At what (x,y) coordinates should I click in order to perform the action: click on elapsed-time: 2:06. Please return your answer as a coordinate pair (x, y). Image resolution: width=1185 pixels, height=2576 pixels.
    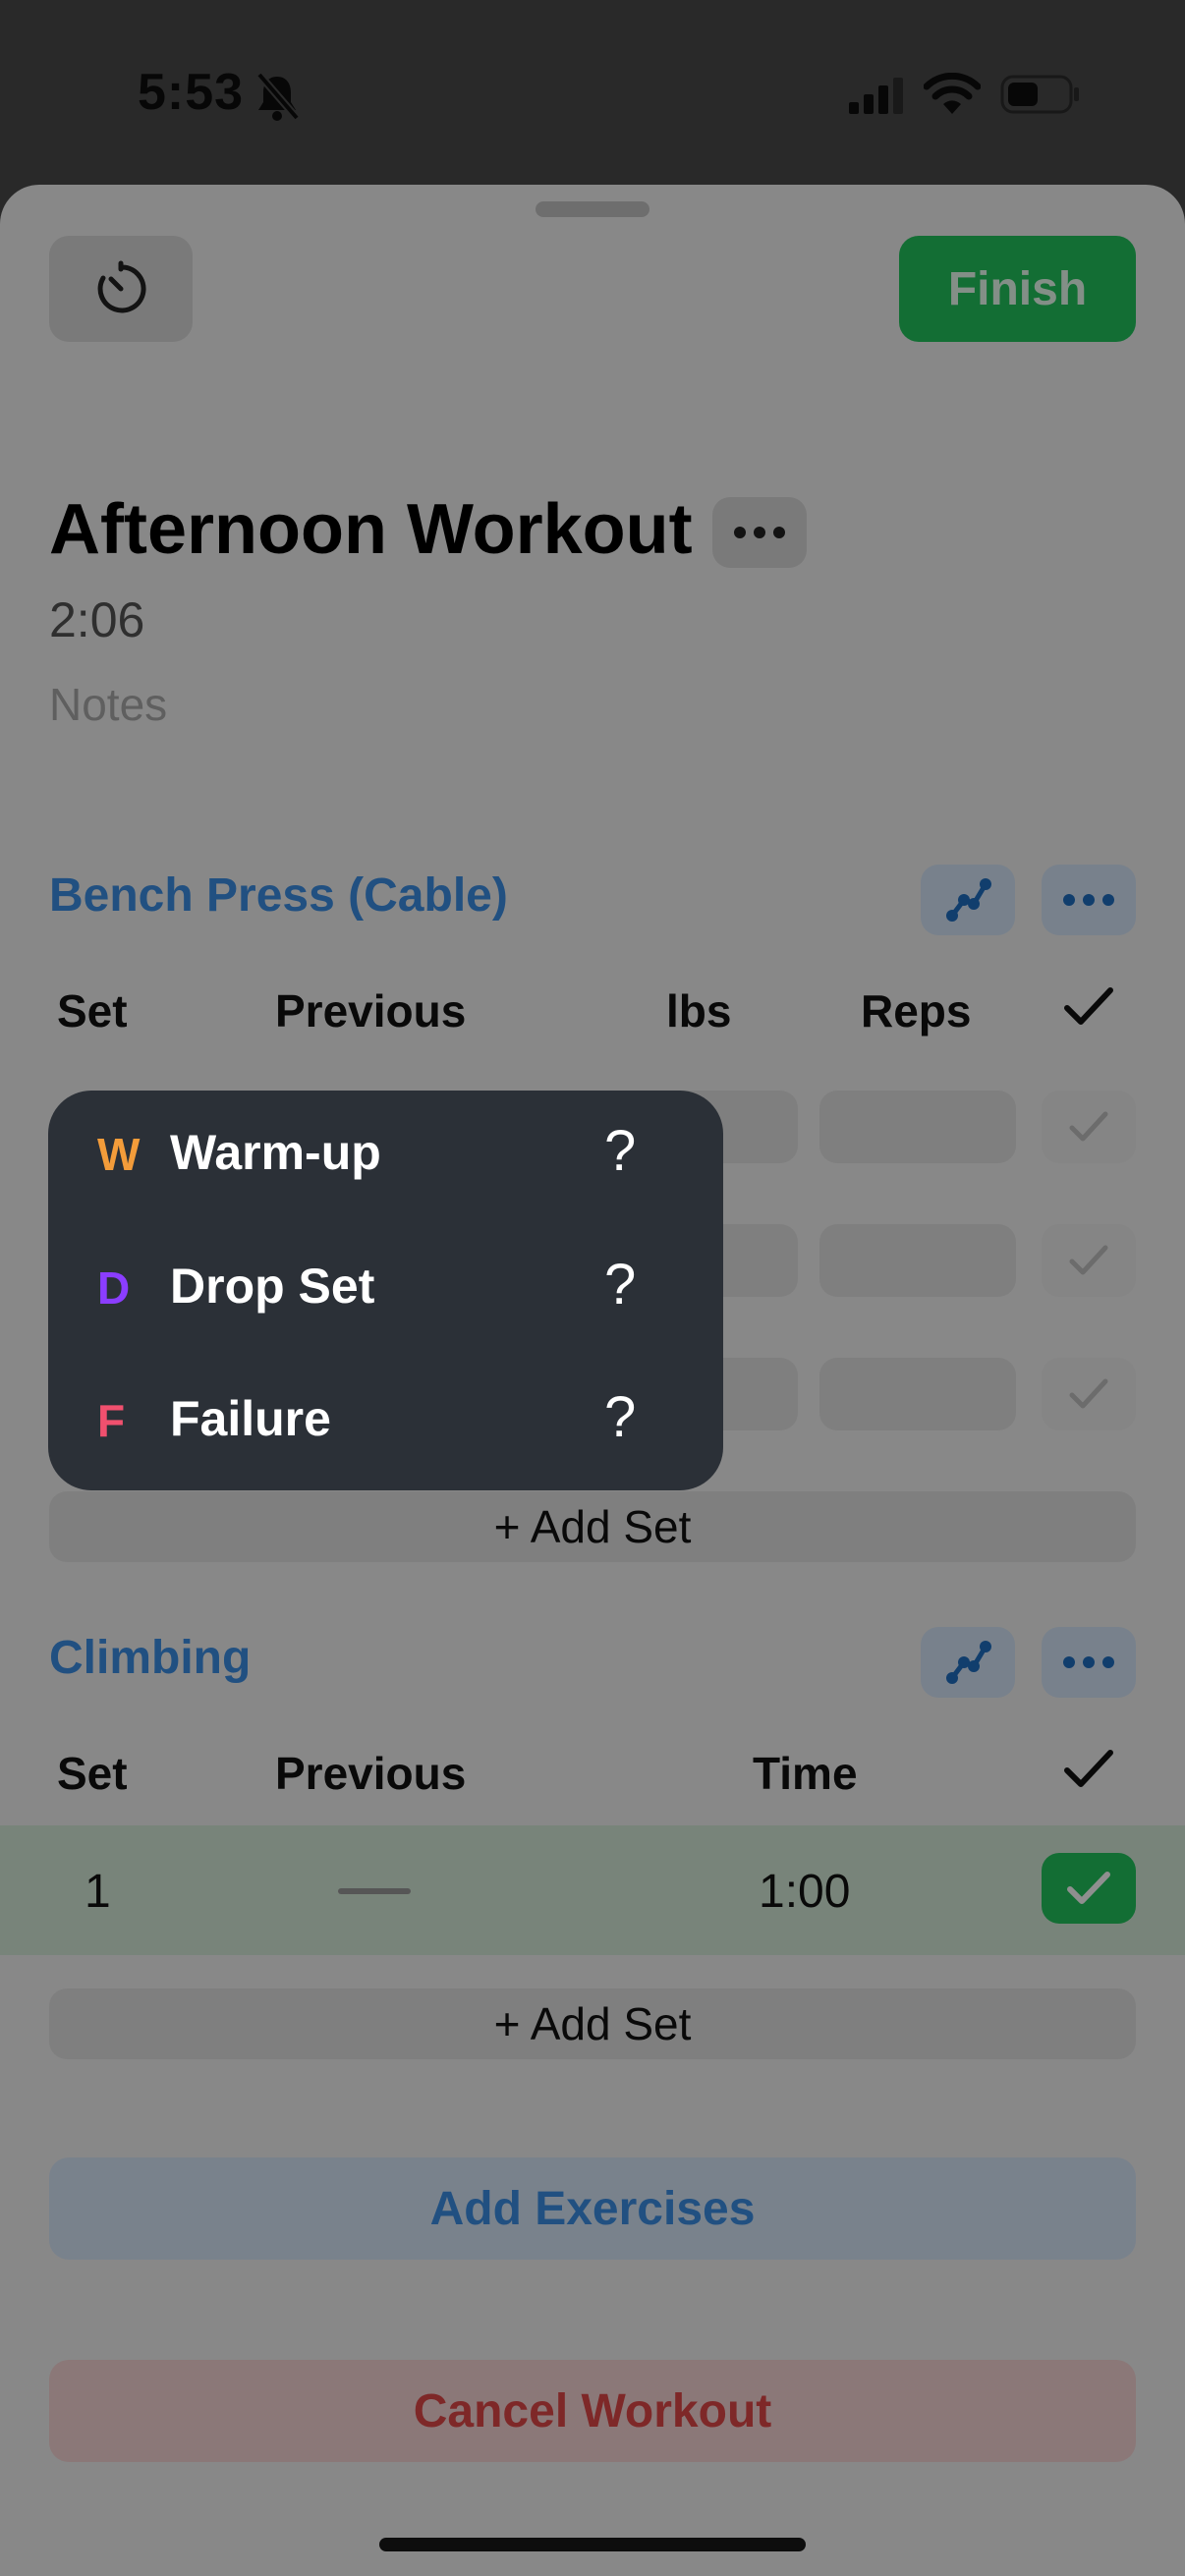
    Looking at the image, I should click on (97, 619).